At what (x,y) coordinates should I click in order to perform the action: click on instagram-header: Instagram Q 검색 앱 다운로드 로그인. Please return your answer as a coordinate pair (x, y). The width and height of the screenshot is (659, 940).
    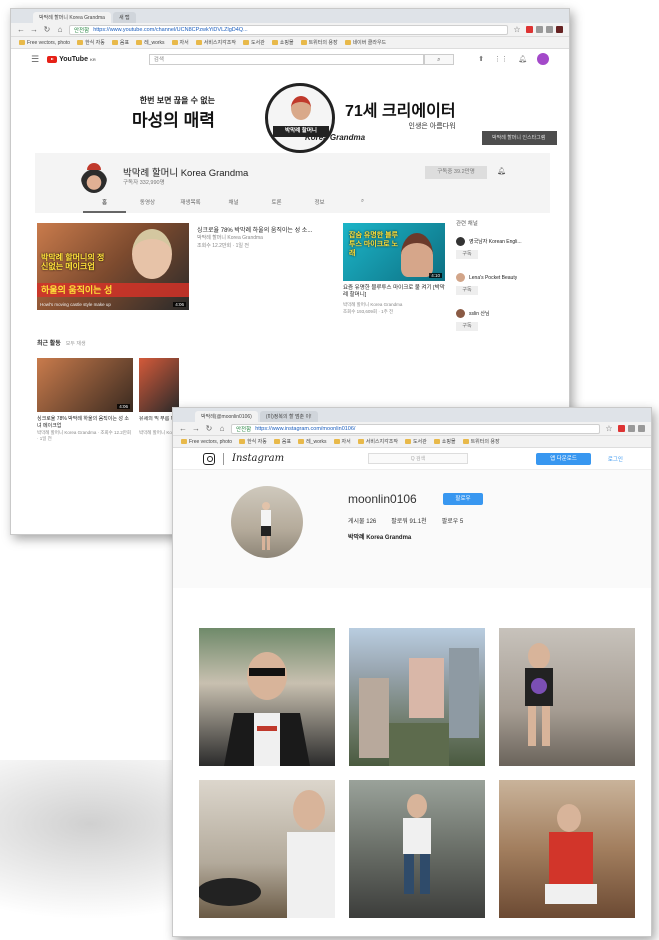
    Looking at the image, I should click on (412, 459).